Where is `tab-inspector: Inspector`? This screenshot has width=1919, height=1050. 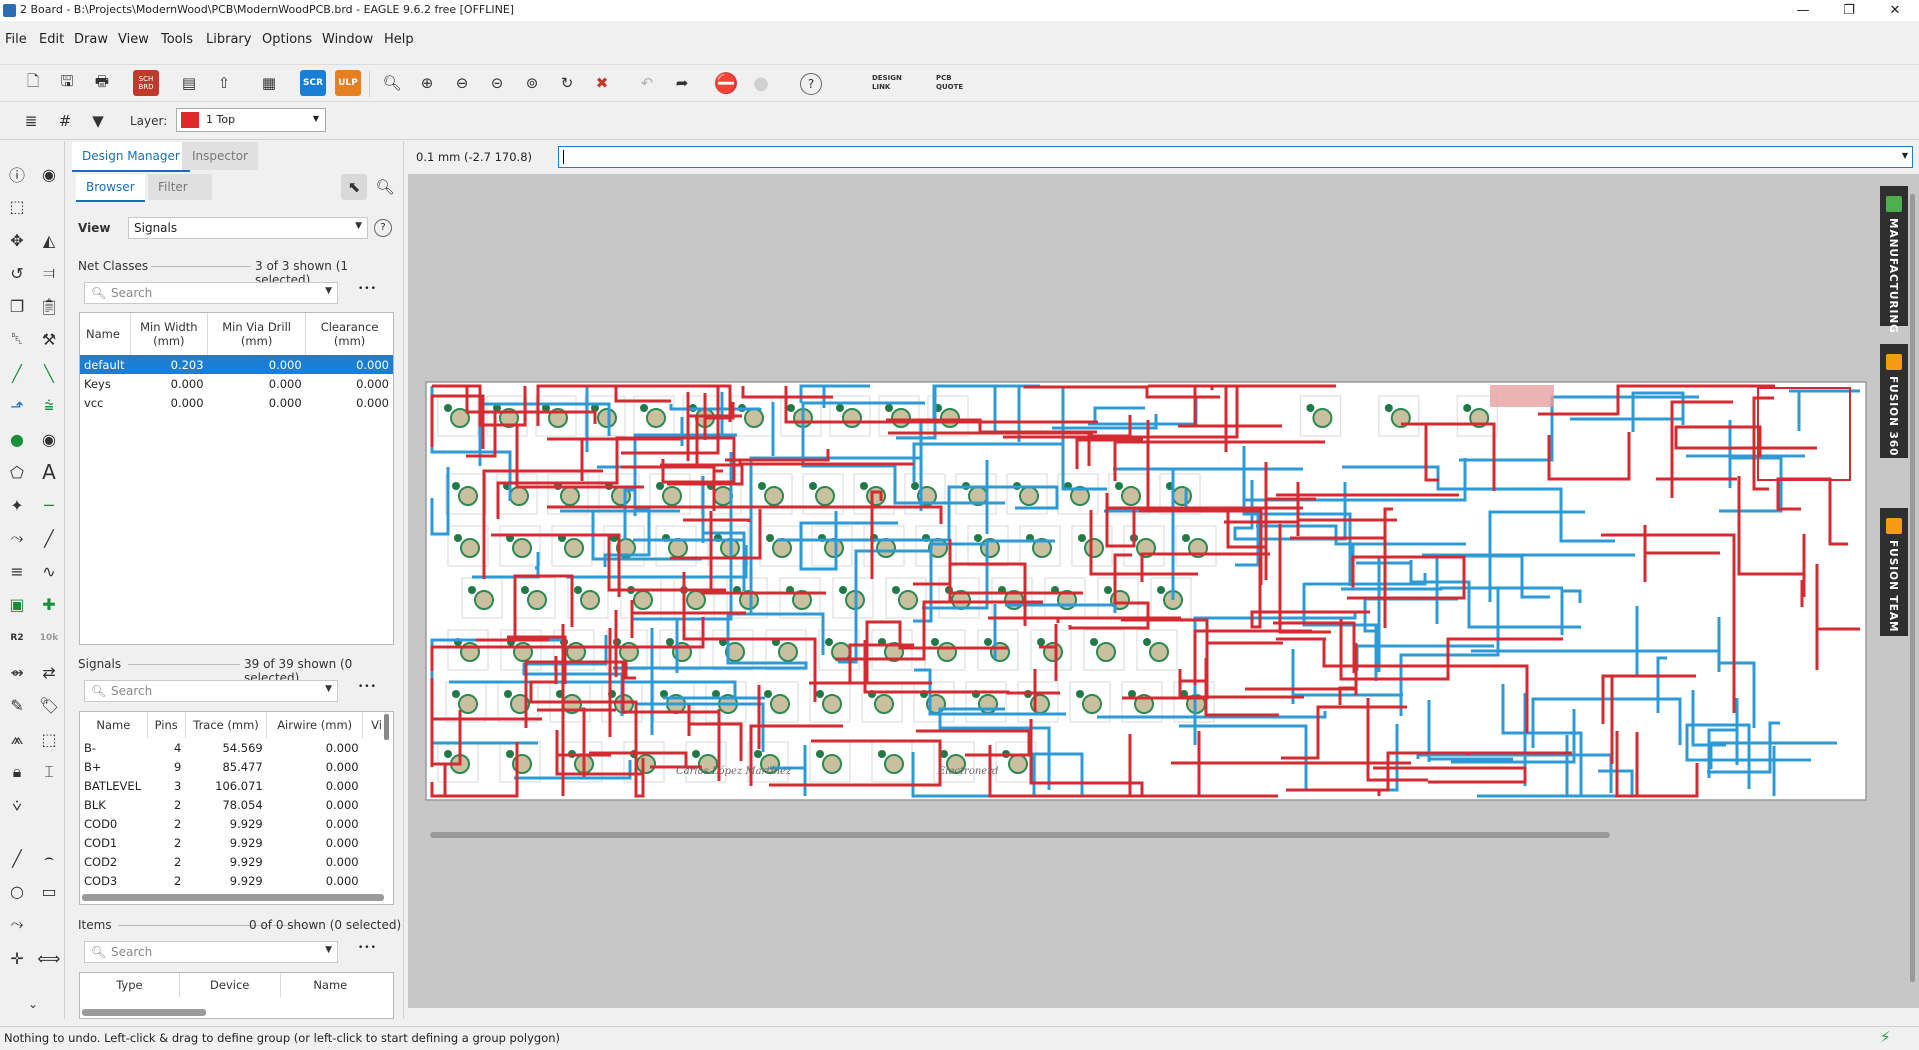 tab-inspector: Inspector is located at coordinates (220, 156).